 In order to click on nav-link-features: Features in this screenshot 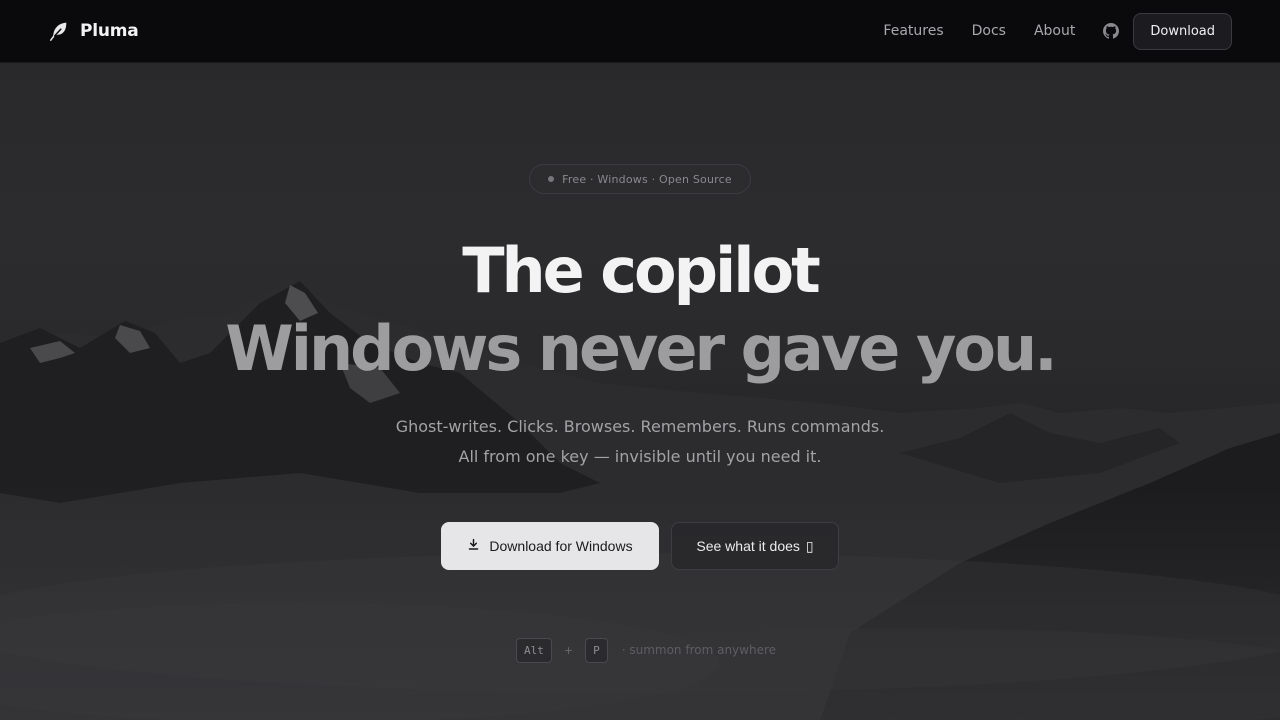, I will do `click(913, 31)`.